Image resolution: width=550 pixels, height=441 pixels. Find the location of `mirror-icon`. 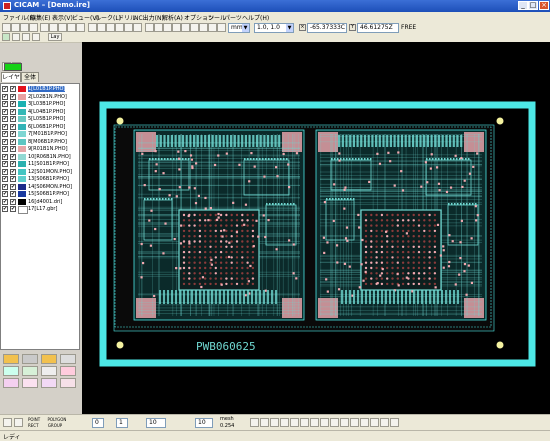

mirror-icon is located at coordinates (221, 27).